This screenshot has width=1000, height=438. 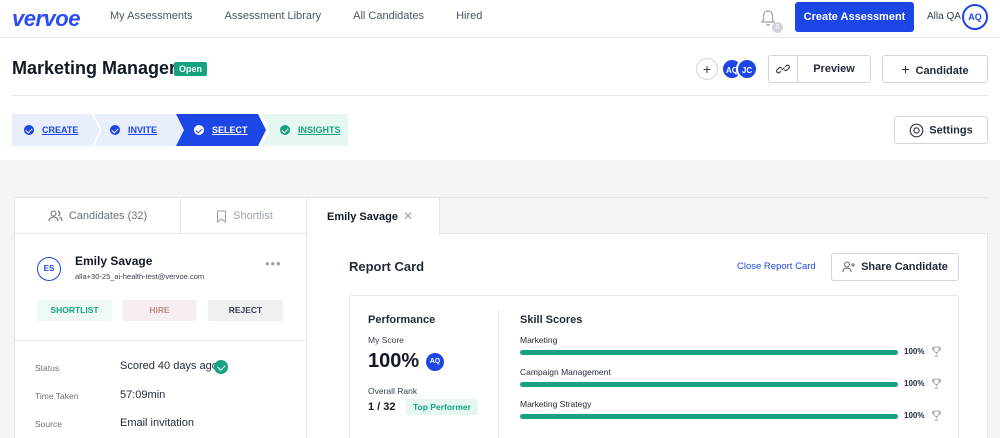 What do you see at coordinates (776, 266) in the screenshot?
I see `close-report-card-link: Close Report Card` at bounding box center [776, 266].